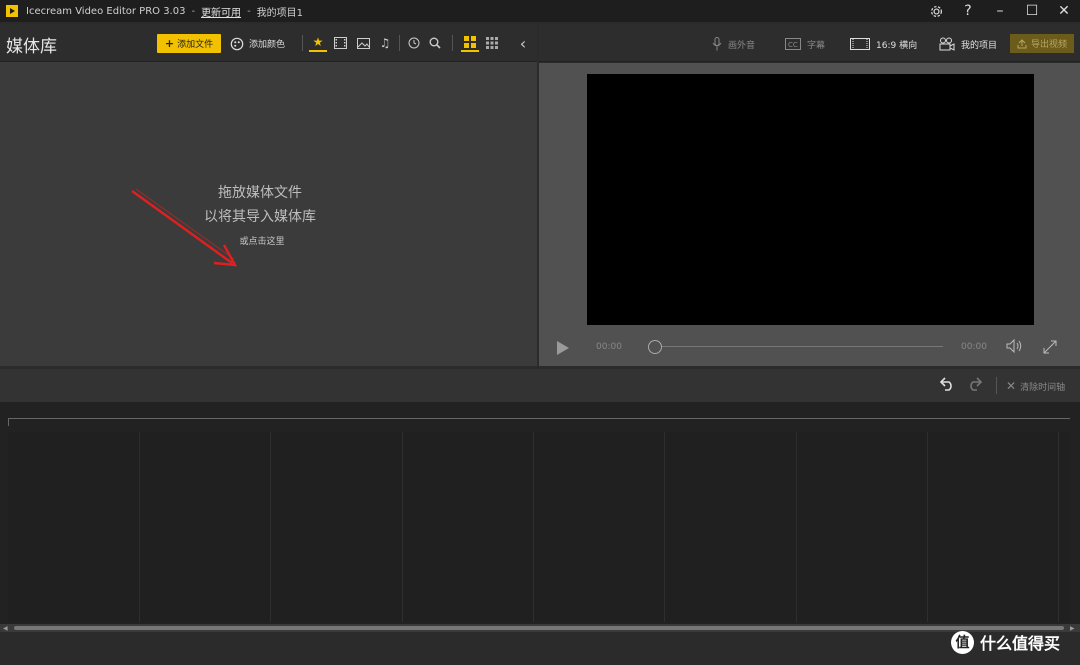 The height and width of the screenshot is (665, 1080). Describe the element at coordinates (540, 648) in the screenshot. I see `bottom-bar` at that location.